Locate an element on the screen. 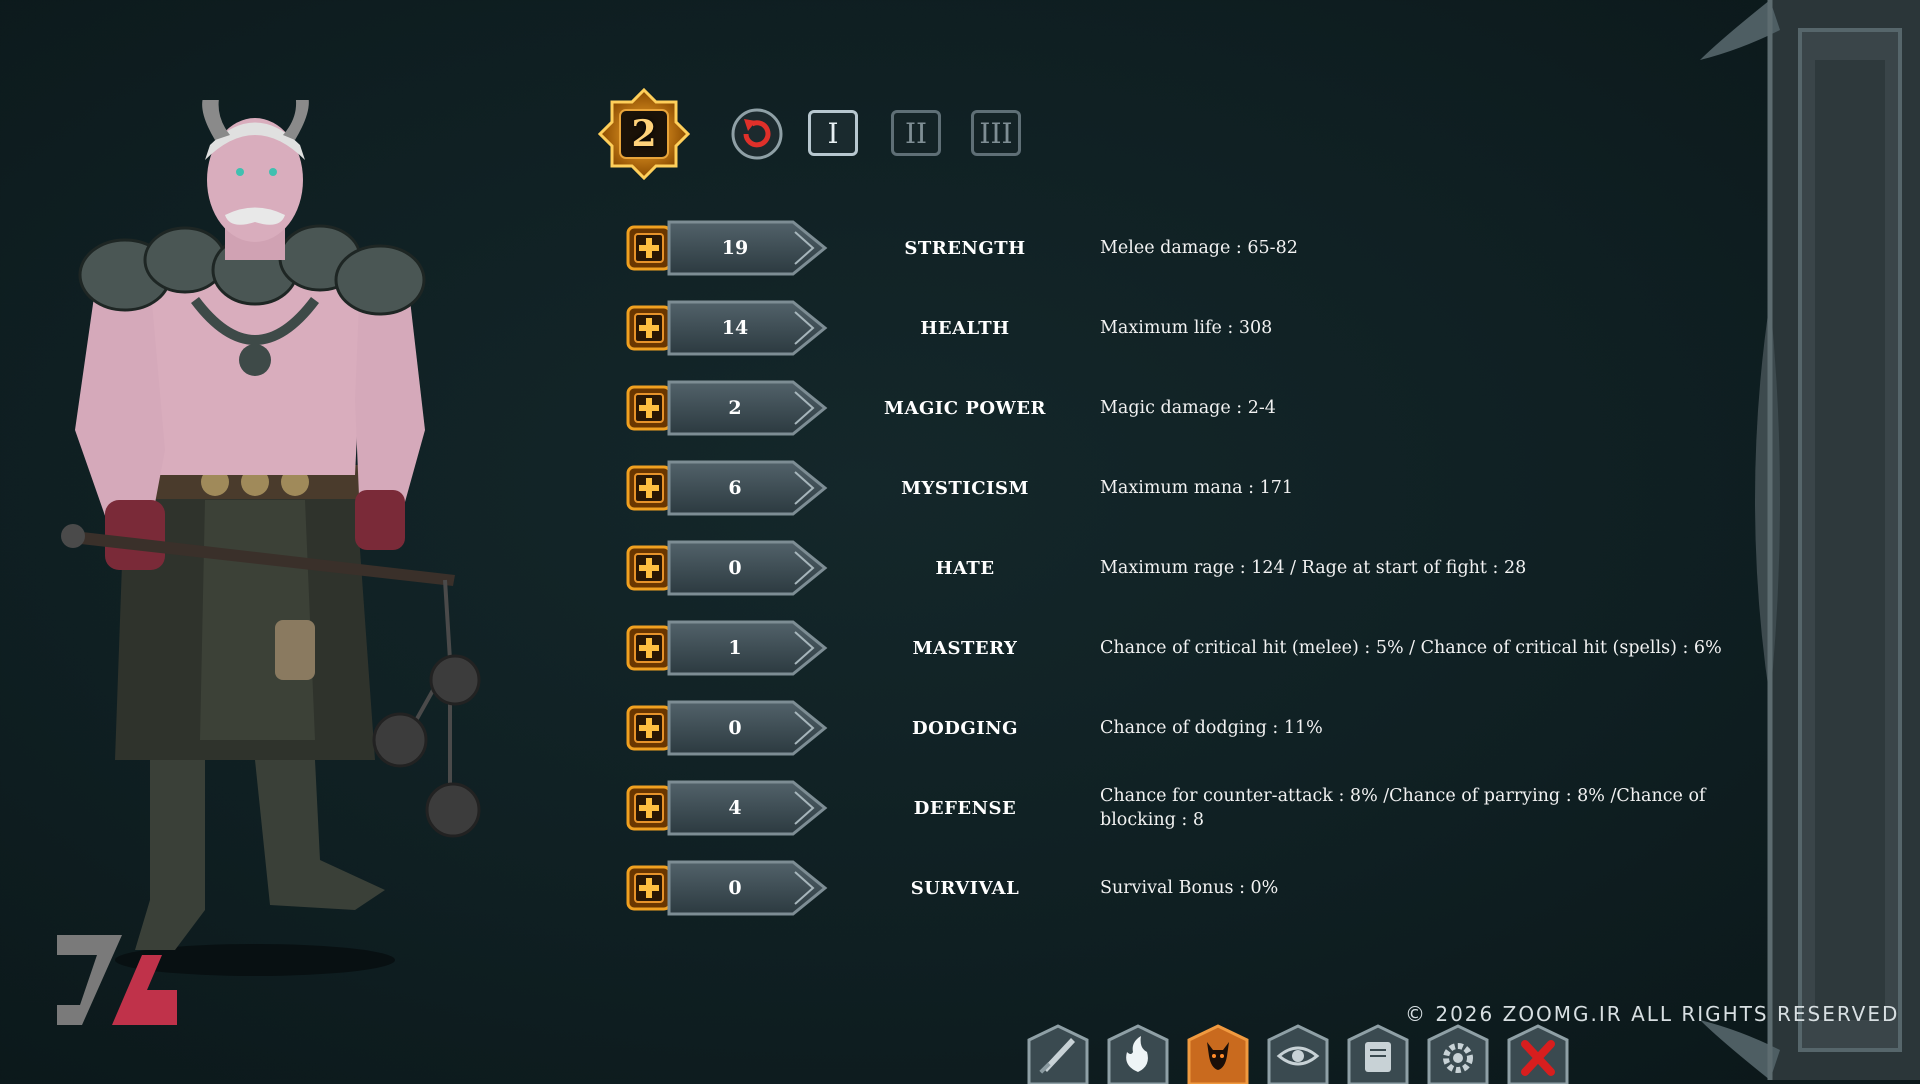  skill-points-badge: 2 is located at coordinates (644, 134).